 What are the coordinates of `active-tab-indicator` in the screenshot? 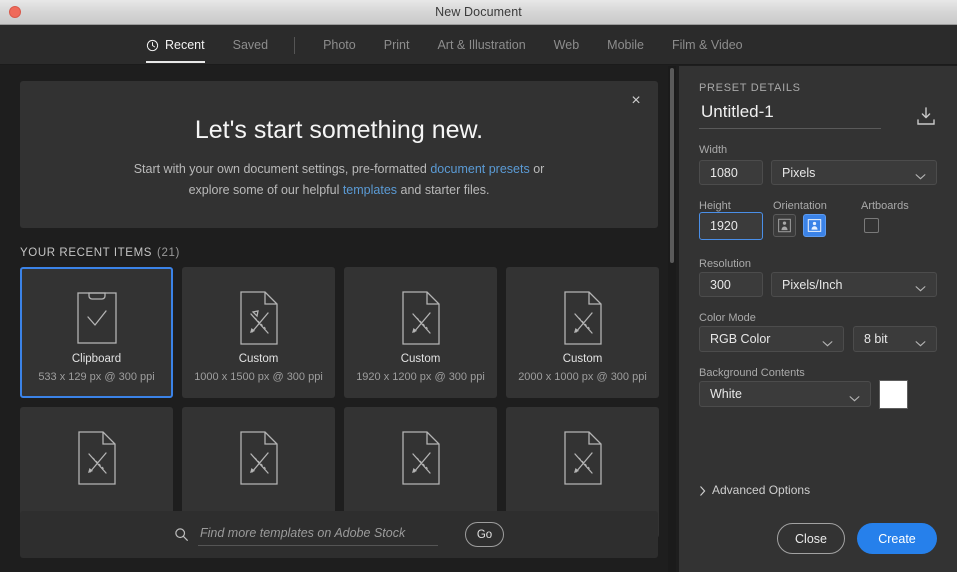 It's located at (175, 62).